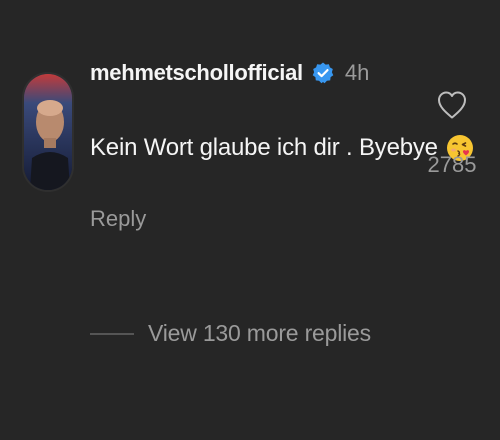 This screenshot has height=440, width=500. I want to click on avatar, so click(48, 132).